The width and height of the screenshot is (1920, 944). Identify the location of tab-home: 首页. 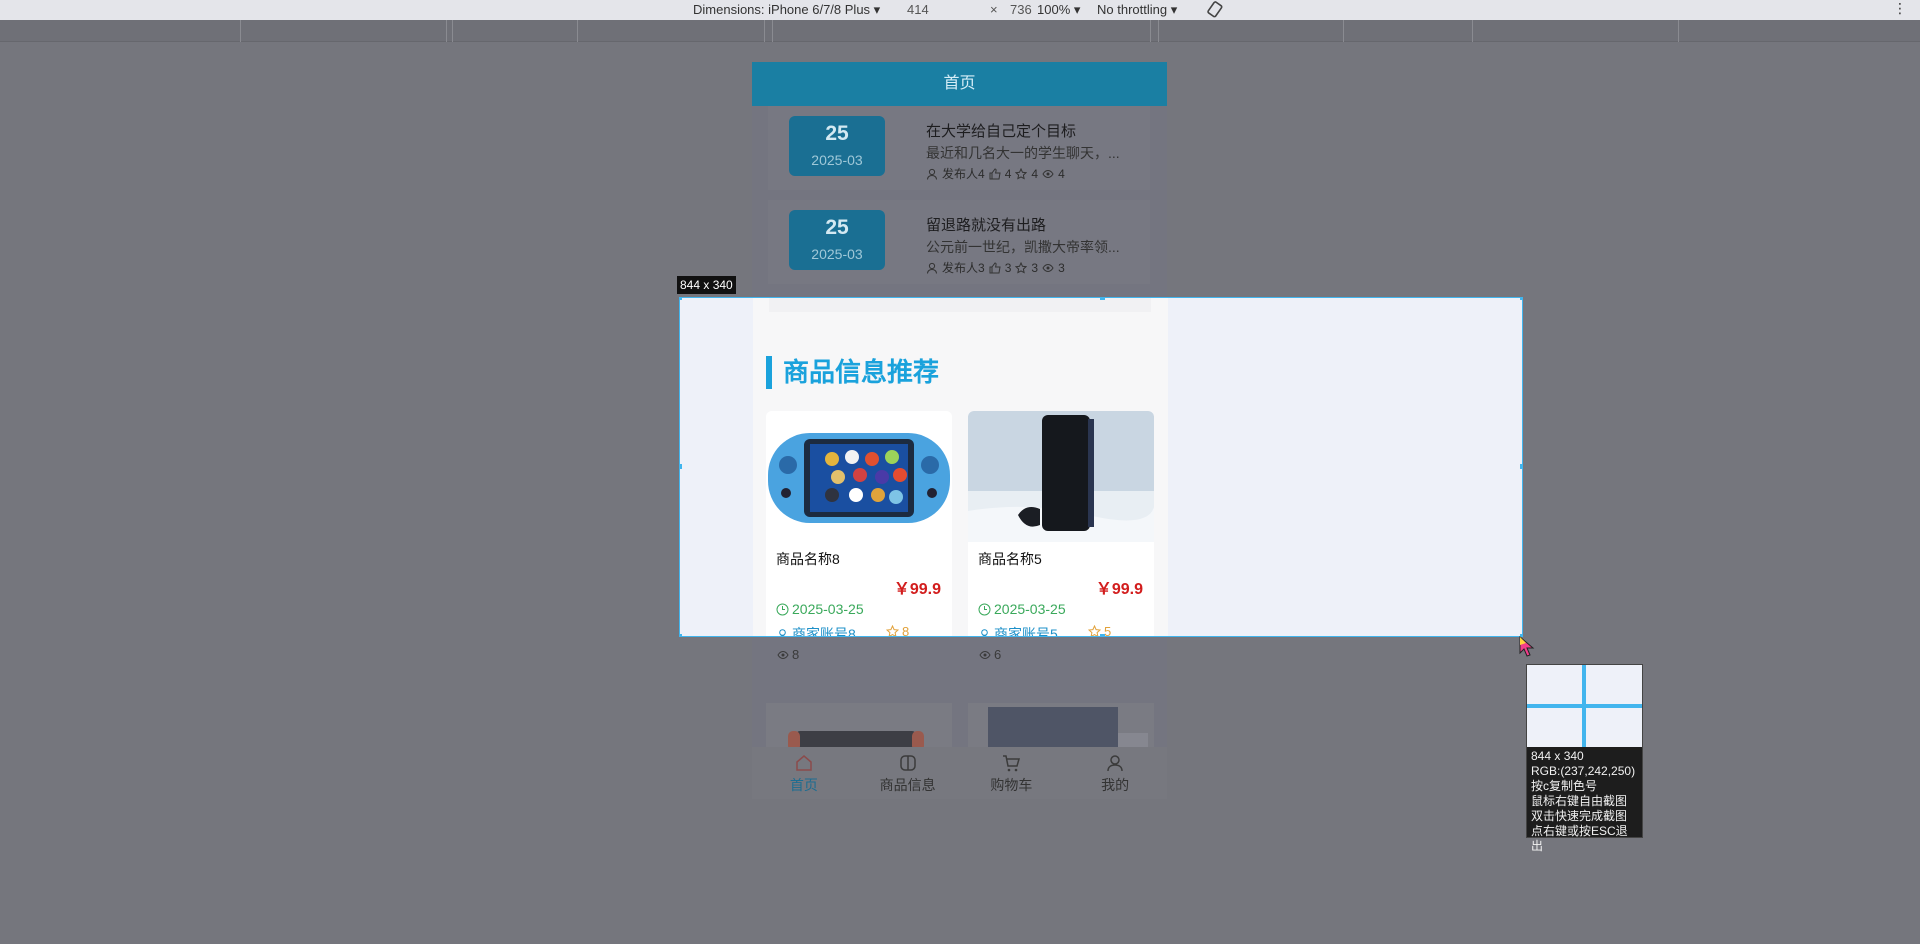
(804, 773).